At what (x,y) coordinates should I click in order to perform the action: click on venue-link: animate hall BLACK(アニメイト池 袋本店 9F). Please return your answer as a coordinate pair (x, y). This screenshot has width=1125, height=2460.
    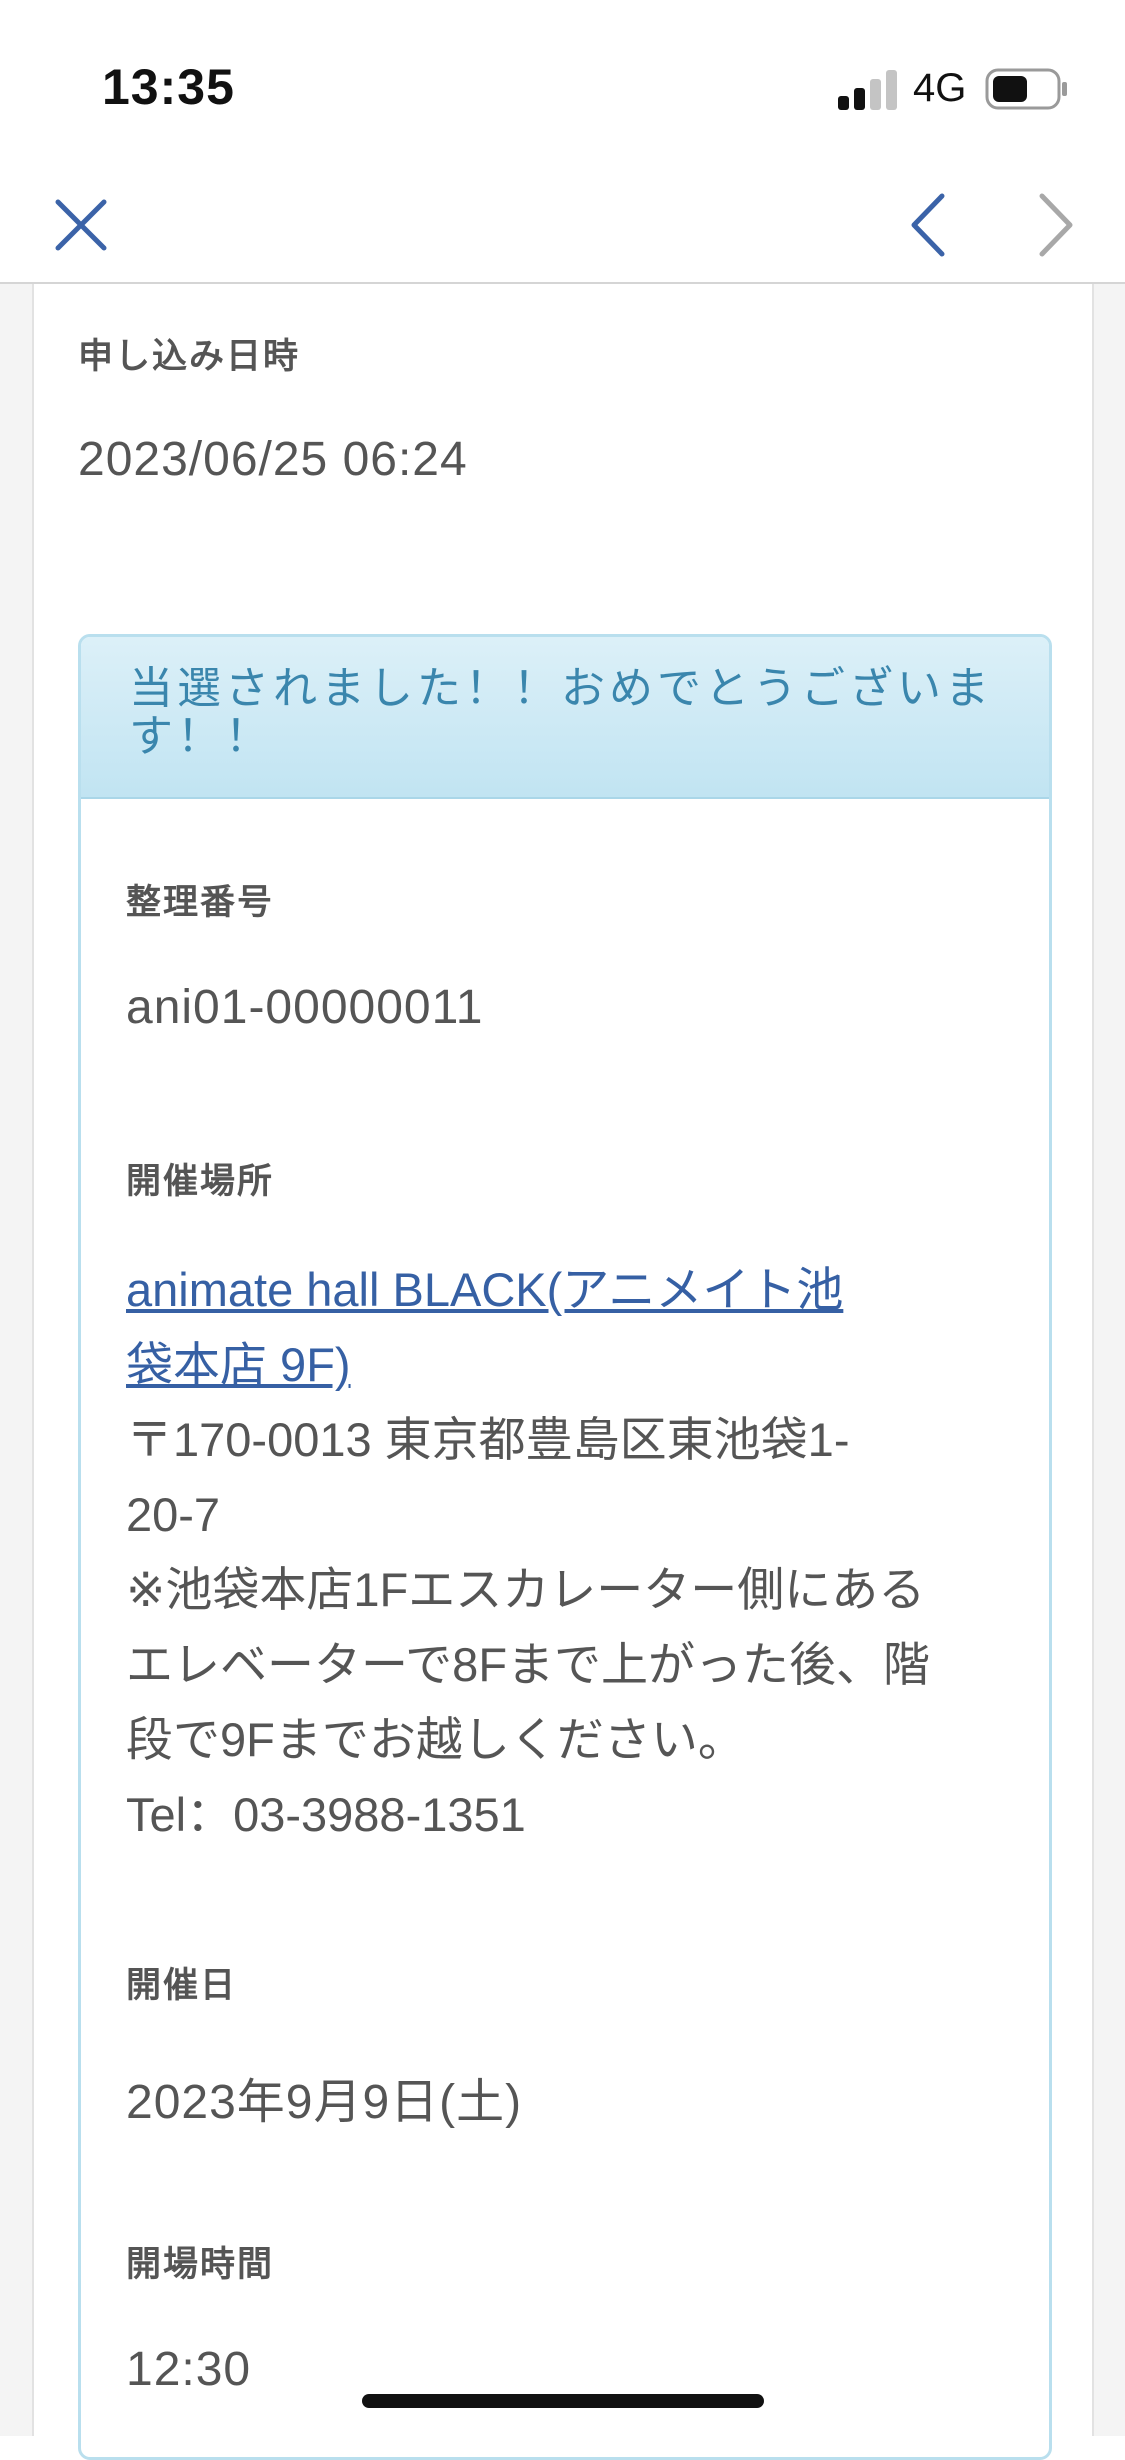
    Looking at the image, I should click on (566, 1327).